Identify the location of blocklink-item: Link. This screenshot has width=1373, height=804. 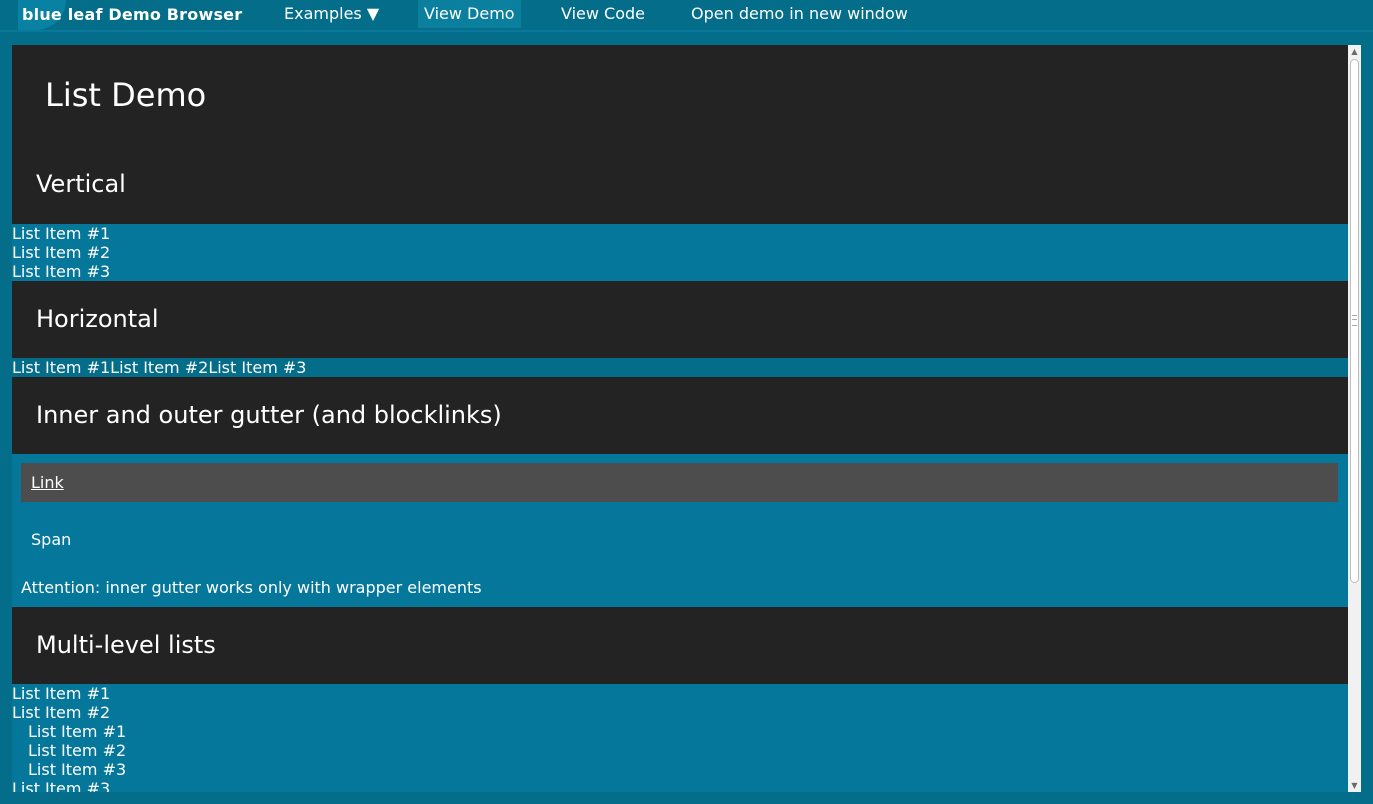
(679, 482).